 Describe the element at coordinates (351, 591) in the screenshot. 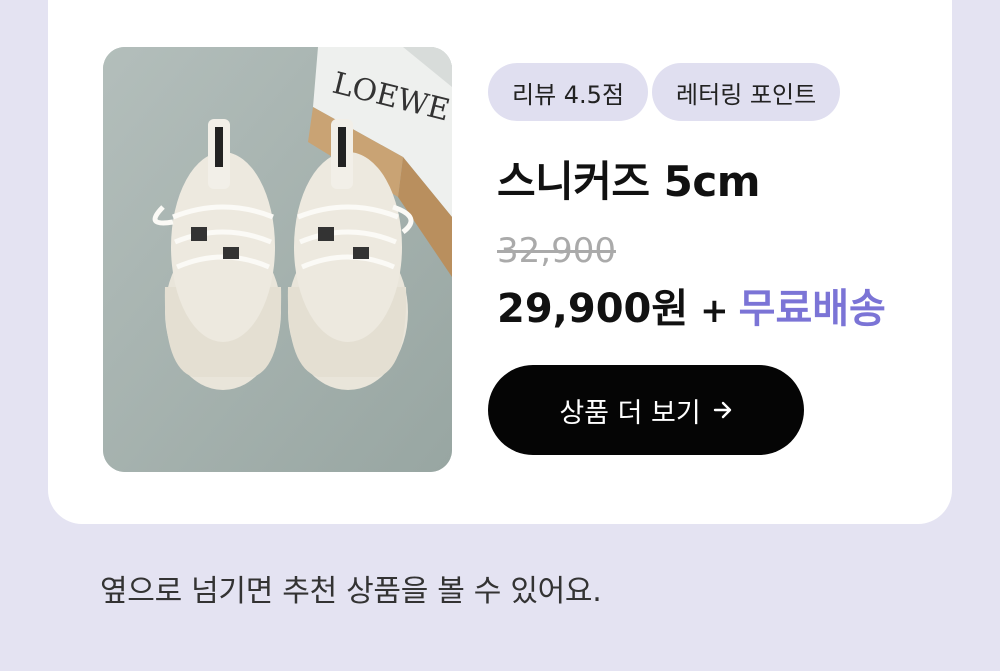

I see `swipe-hint: 옆으로 넘기면 추천 상품을 볼 수 있어요.` at that location.